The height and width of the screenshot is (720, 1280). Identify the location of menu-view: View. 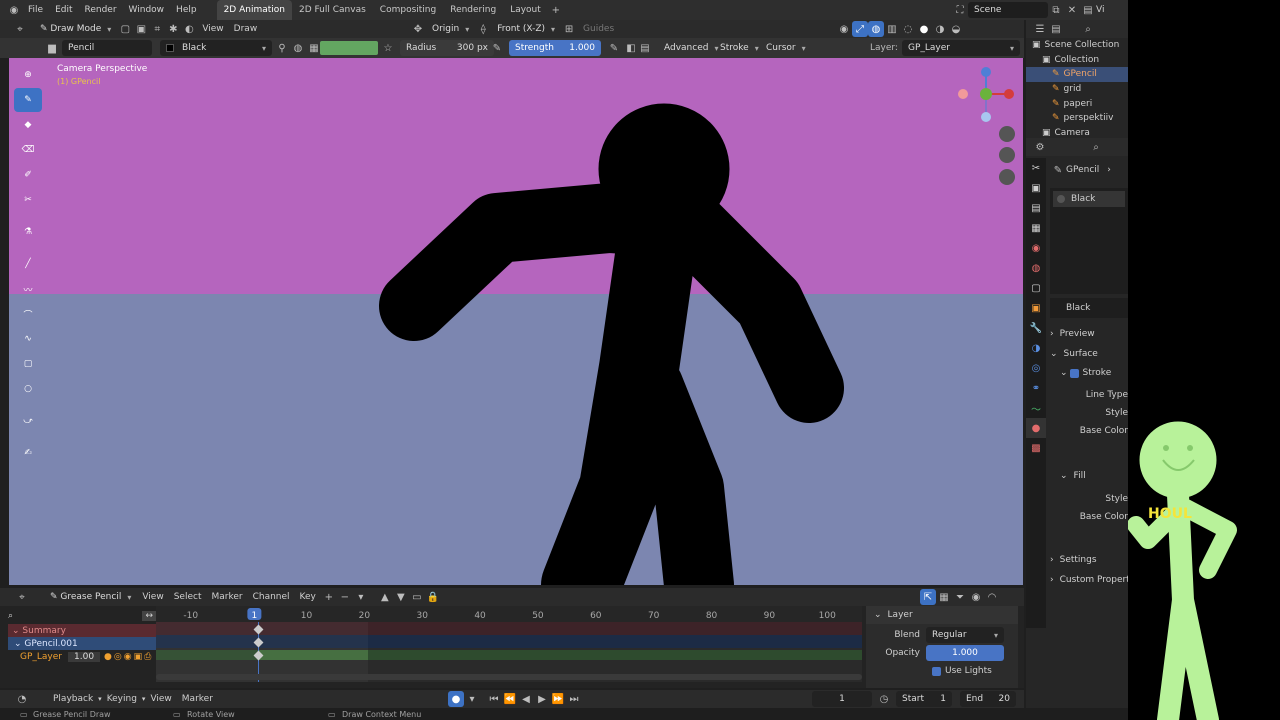
(212, 29).